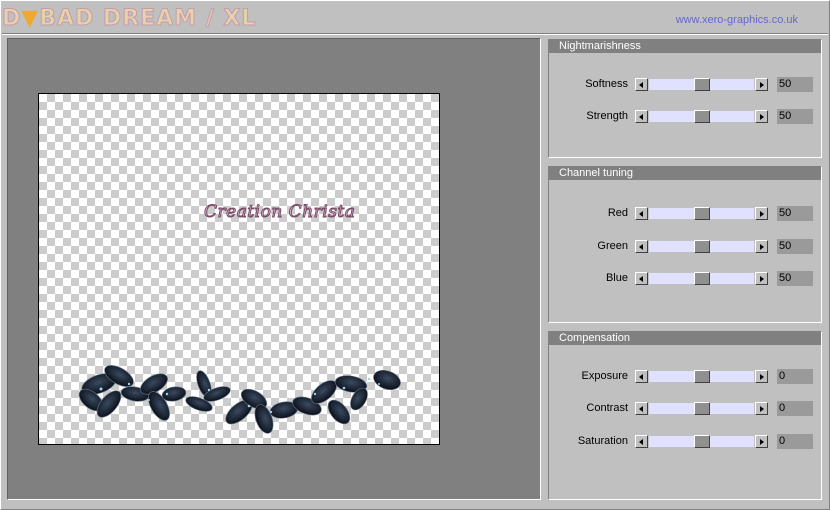  Describe the element at coordinates (795, 376) in the screenshot. I see `exposure-value: 0` at that location.